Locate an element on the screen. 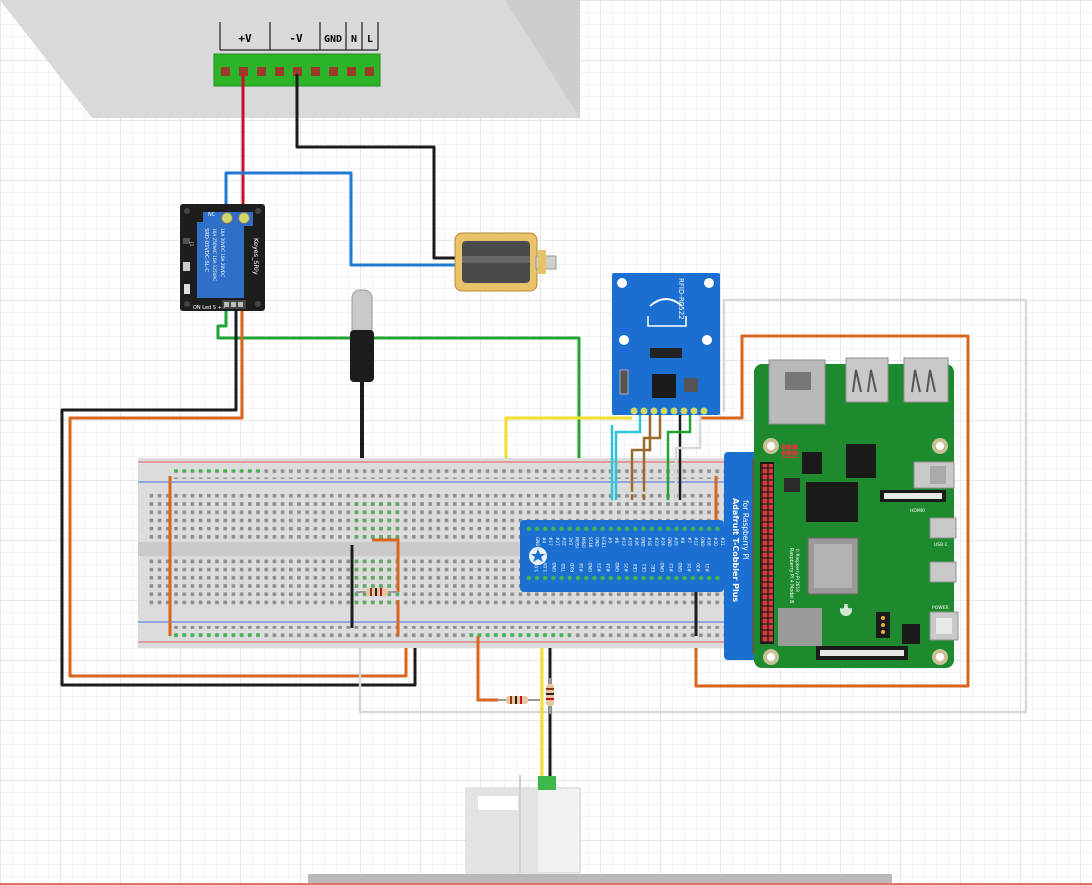 Image resolution: width=1092 pixels, height=885 pixels. pi-usb-label: USB C is located at coordinates (941, 545).